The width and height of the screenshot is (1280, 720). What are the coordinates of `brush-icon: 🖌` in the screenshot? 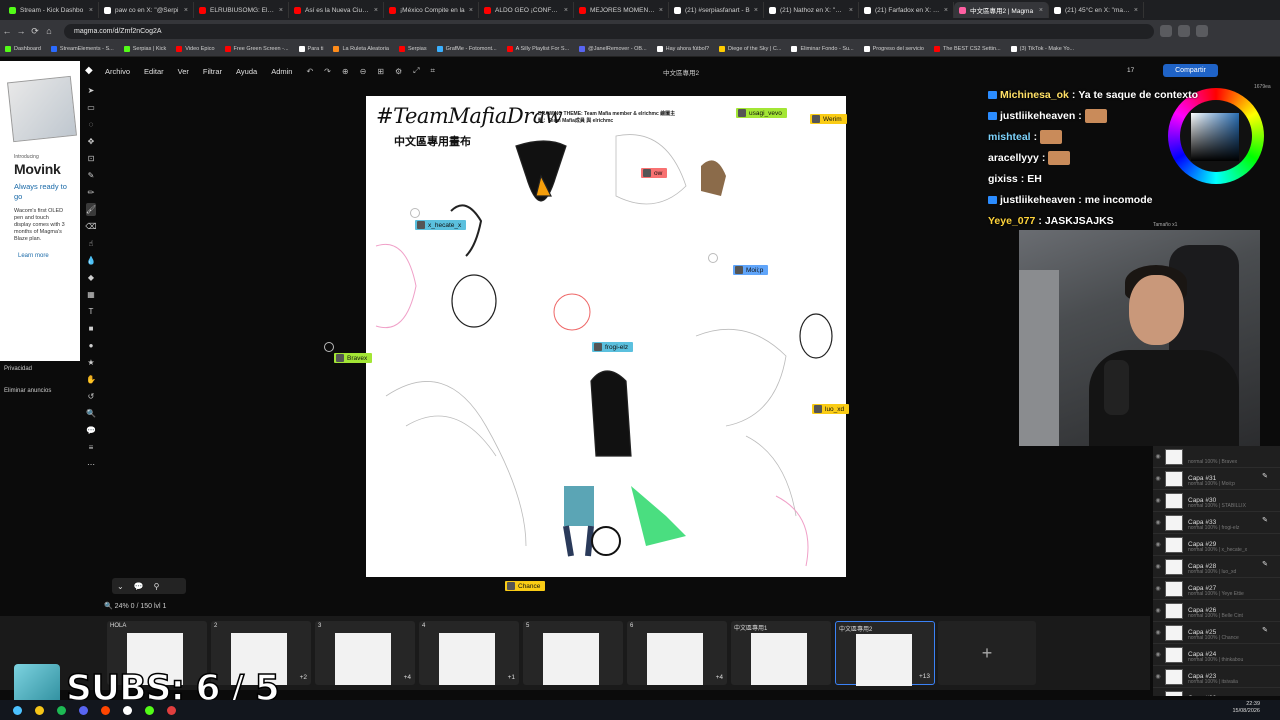 It's located at (91, 209).